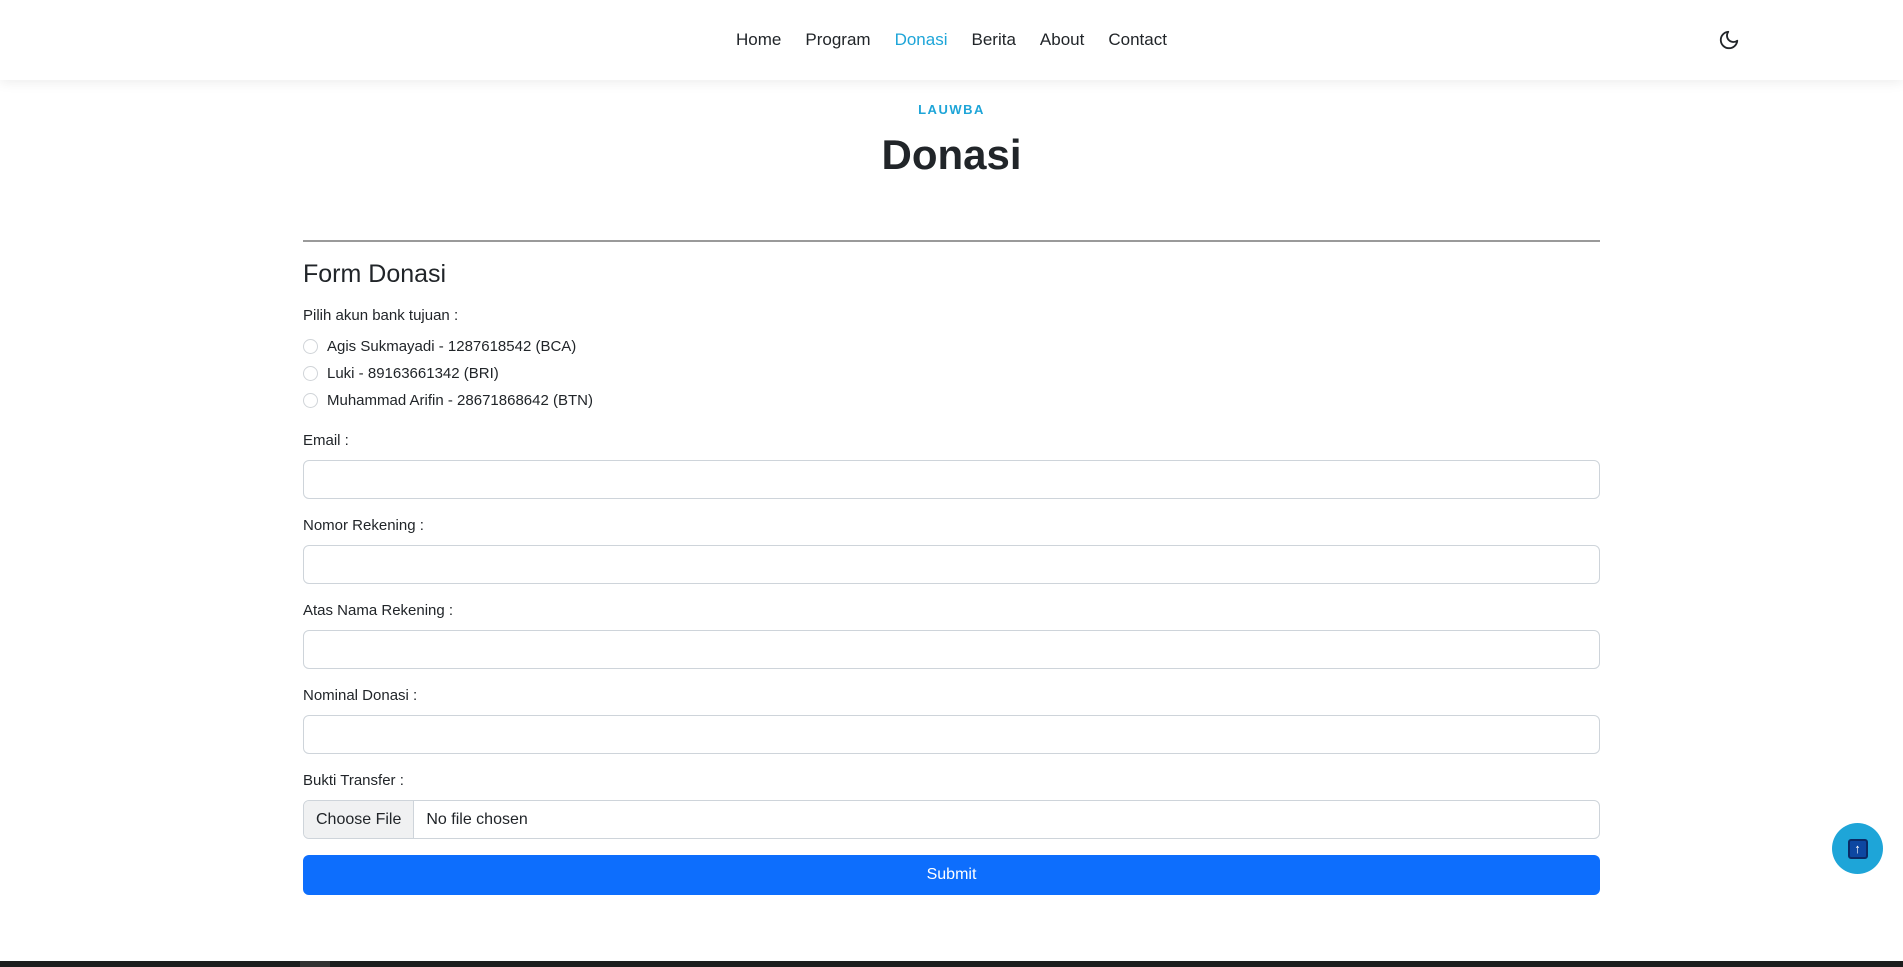 This screenshot has width=1903, height=967. What do you see at coordinates (360, 695) in the screenshot?
I see `nominal-label: Nominal Donasi :` at bounding box center [360, 695].